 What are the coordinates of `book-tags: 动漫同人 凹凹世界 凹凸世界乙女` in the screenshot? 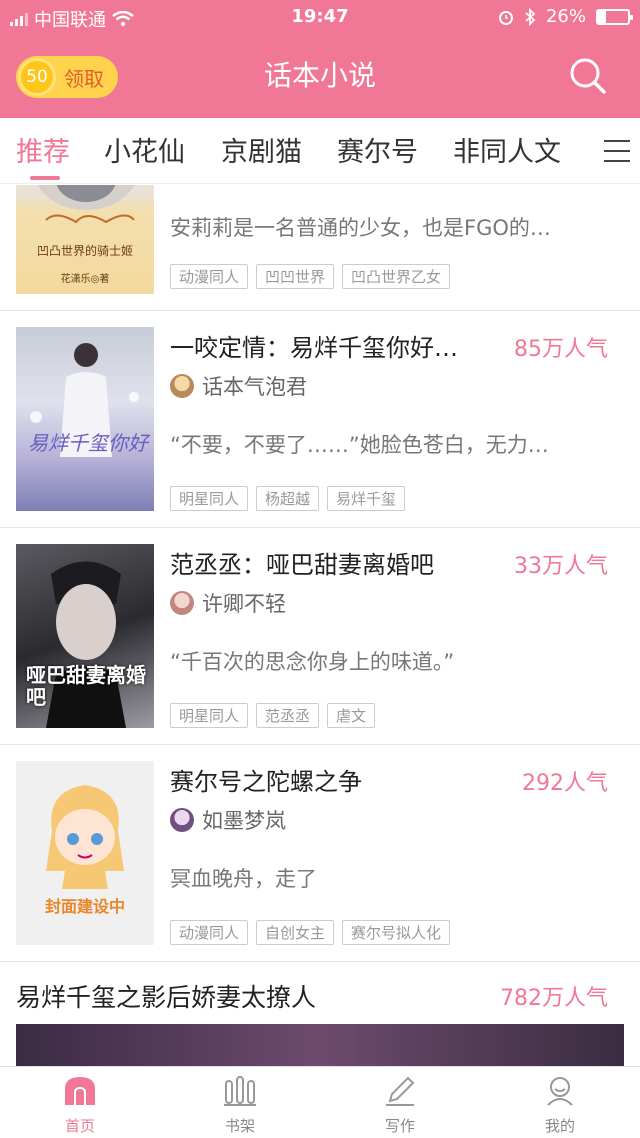 It's located at (310, 276).